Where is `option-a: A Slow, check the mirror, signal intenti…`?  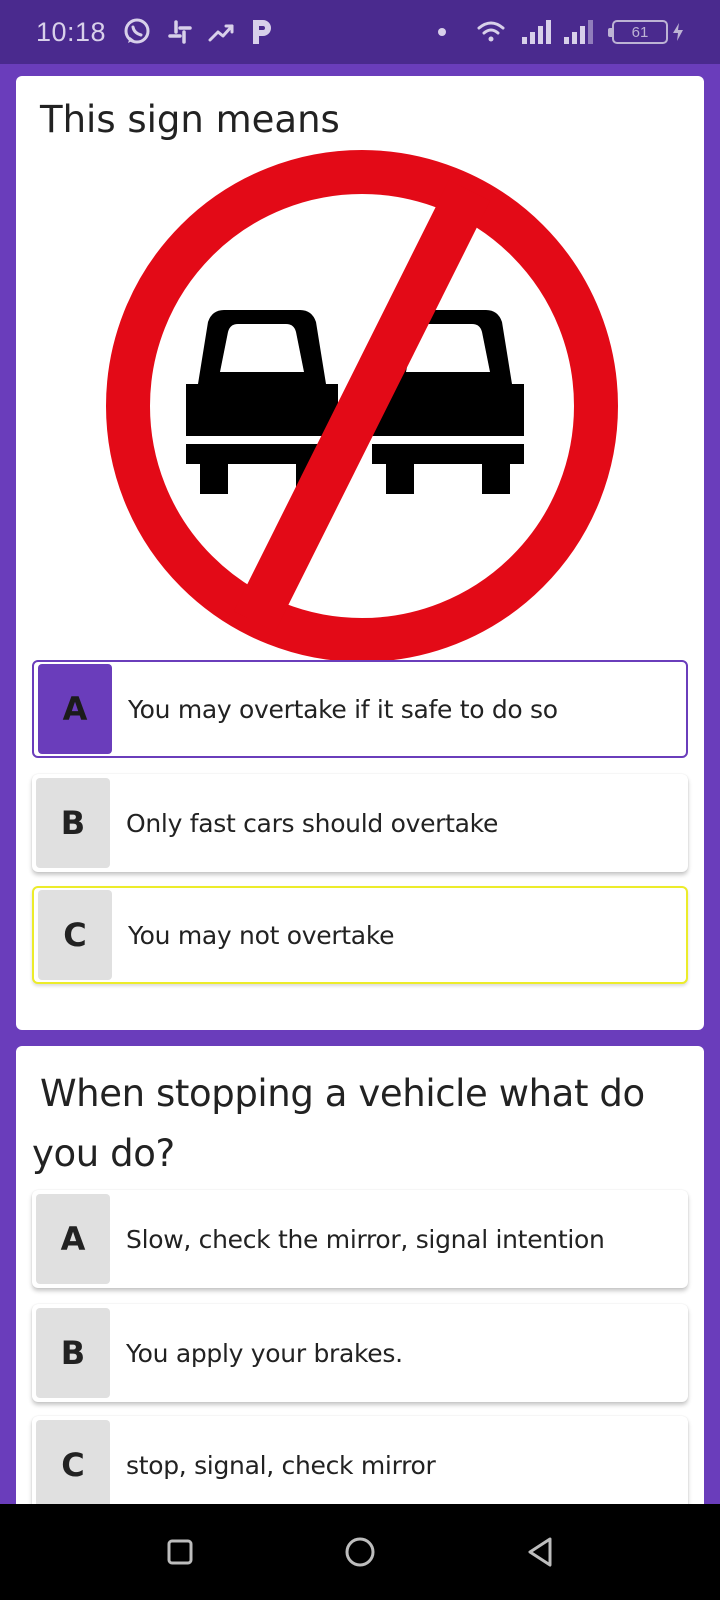
option-a: A Slow, check the mirror, signal intenti… is located at coordinates (360, 1239).